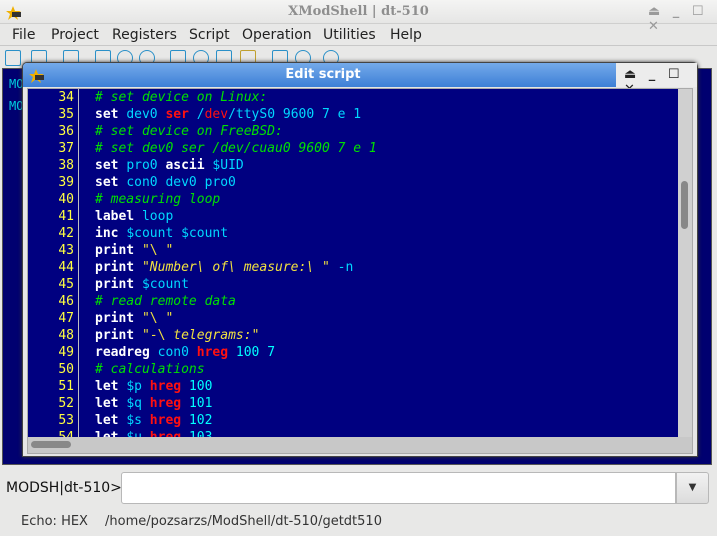 The image size is (717, 536). Describe the element at coordinates (138, 386) in the screenshot. I see `code-token: $p` at that location.